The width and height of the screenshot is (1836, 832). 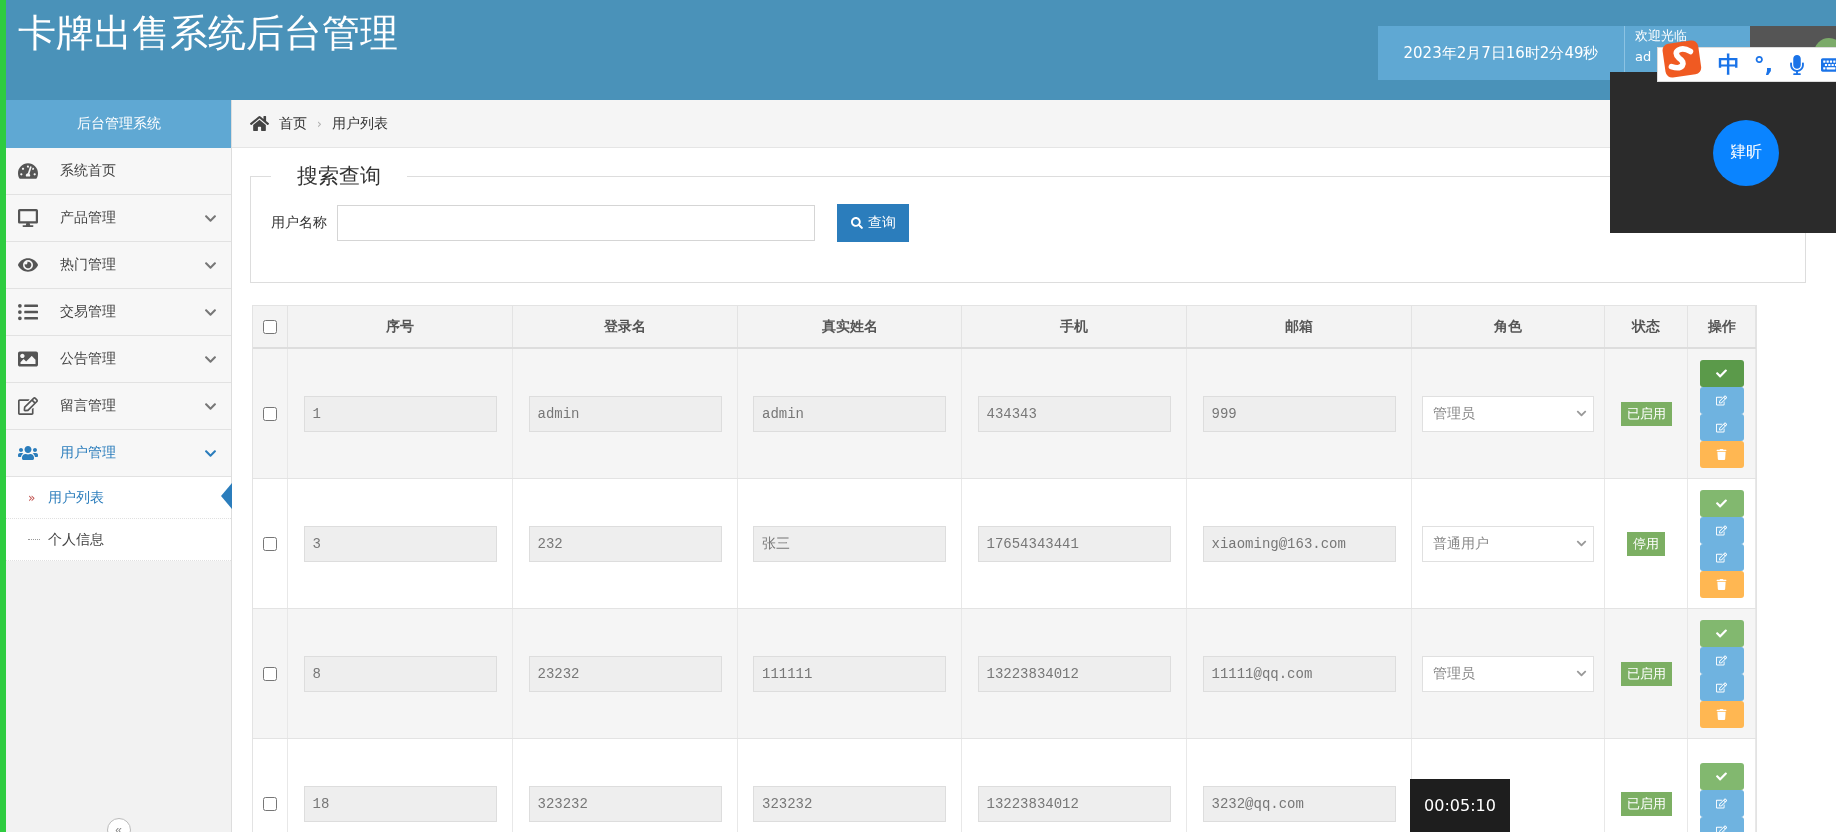 What do you see at coordinates (400, 326) in the screenshot?
I see `column-header: 序号` at bounding box center [400, 326].